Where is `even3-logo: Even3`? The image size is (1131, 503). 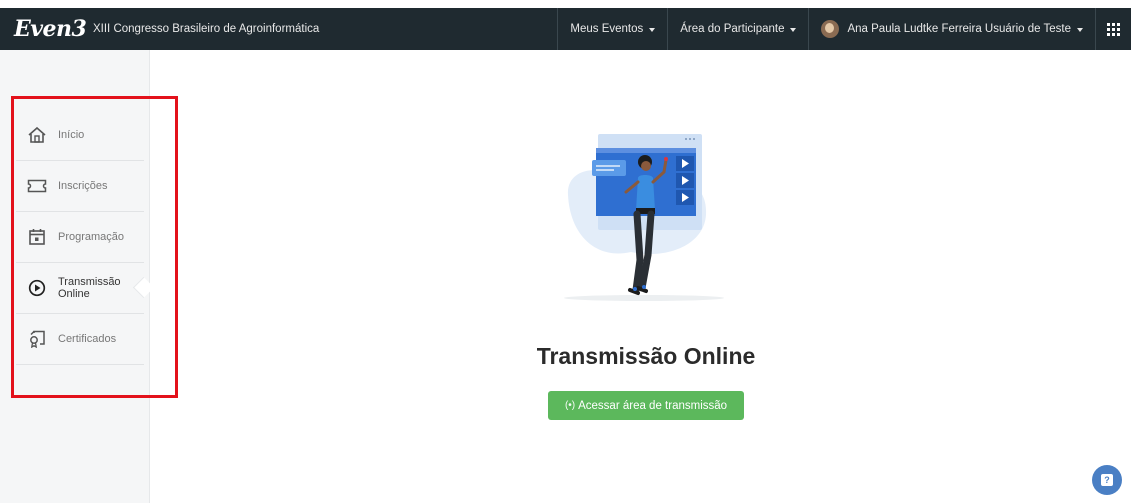
even3-logo: Even3 is located at coordinates (50, 29).